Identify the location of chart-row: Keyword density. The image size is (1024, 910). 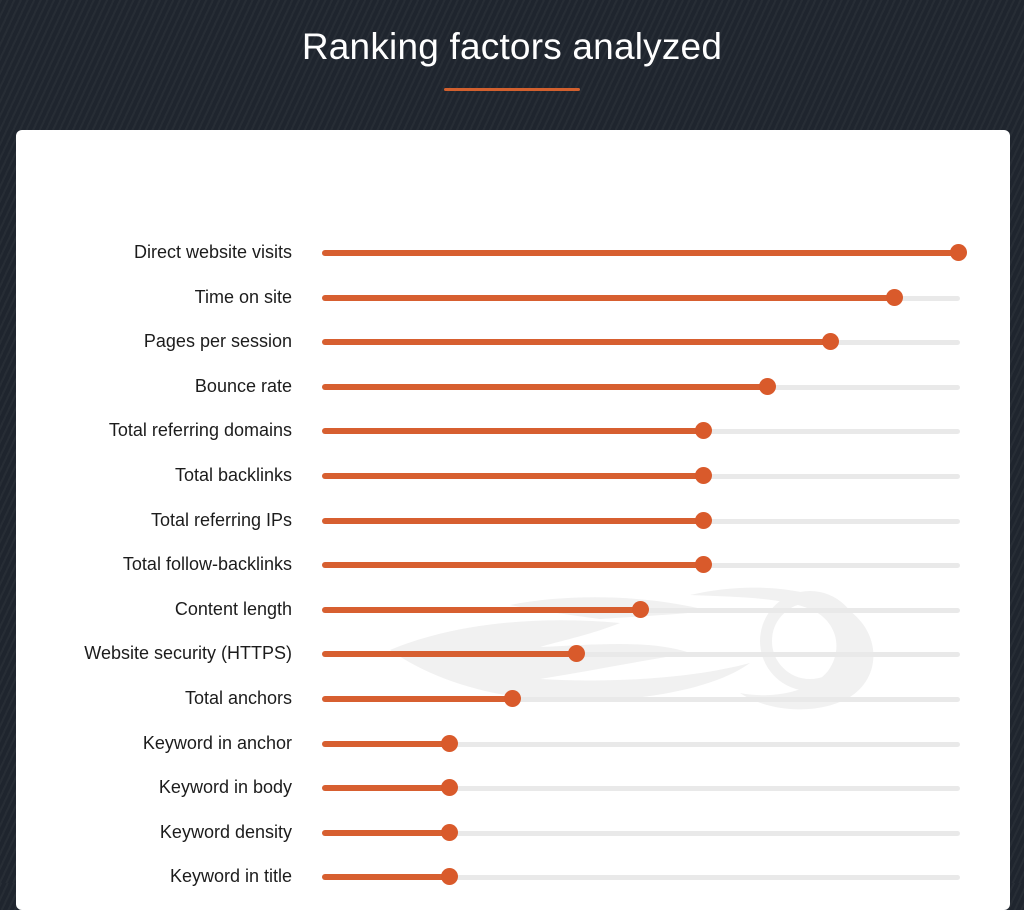
(512, 833).